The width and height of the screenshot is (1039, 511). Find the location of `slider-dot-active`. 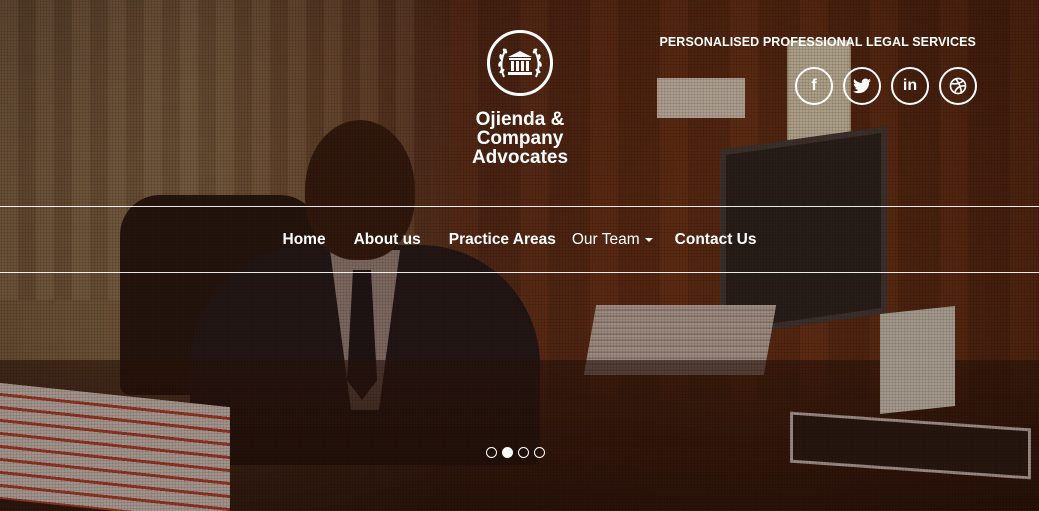

slider-dot-active is located at coordinates (507, 452).